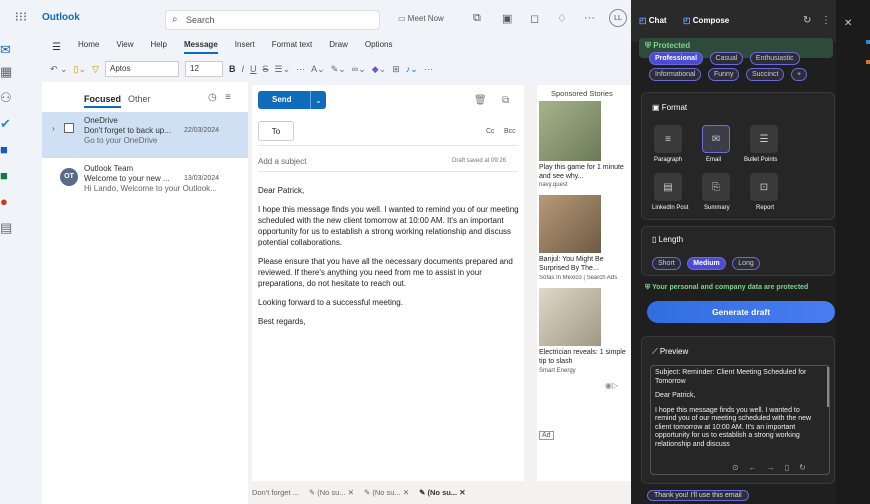 Image resolution: width=870 pixels, height=504 pixels. What do you see at coordinates (200, 47) in the screenshot?
I see `tab-message: Message` at bounding box center [200, 47].